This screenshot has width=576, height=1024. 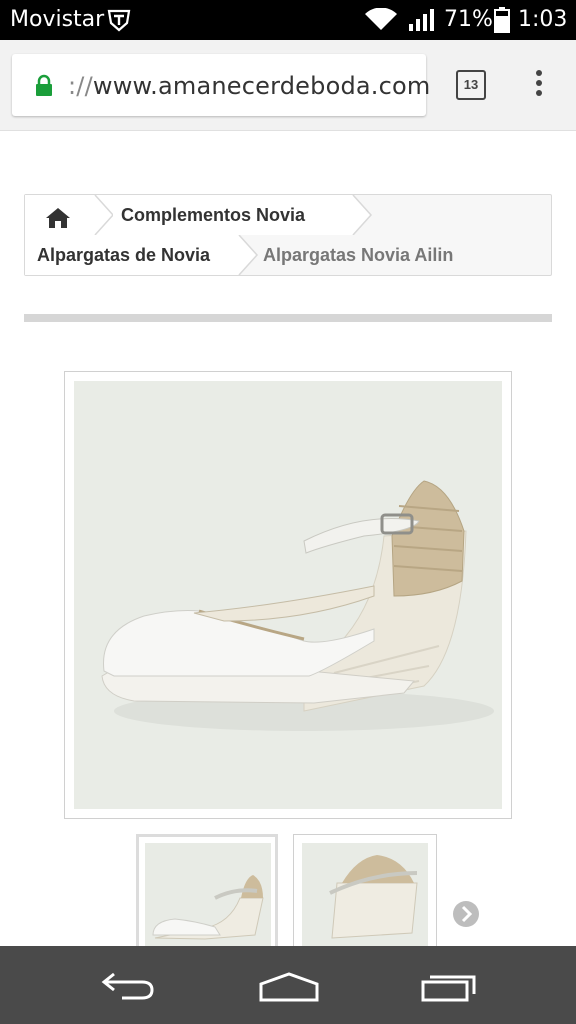 I want to click on back-icon, so click(x=128, y=987).